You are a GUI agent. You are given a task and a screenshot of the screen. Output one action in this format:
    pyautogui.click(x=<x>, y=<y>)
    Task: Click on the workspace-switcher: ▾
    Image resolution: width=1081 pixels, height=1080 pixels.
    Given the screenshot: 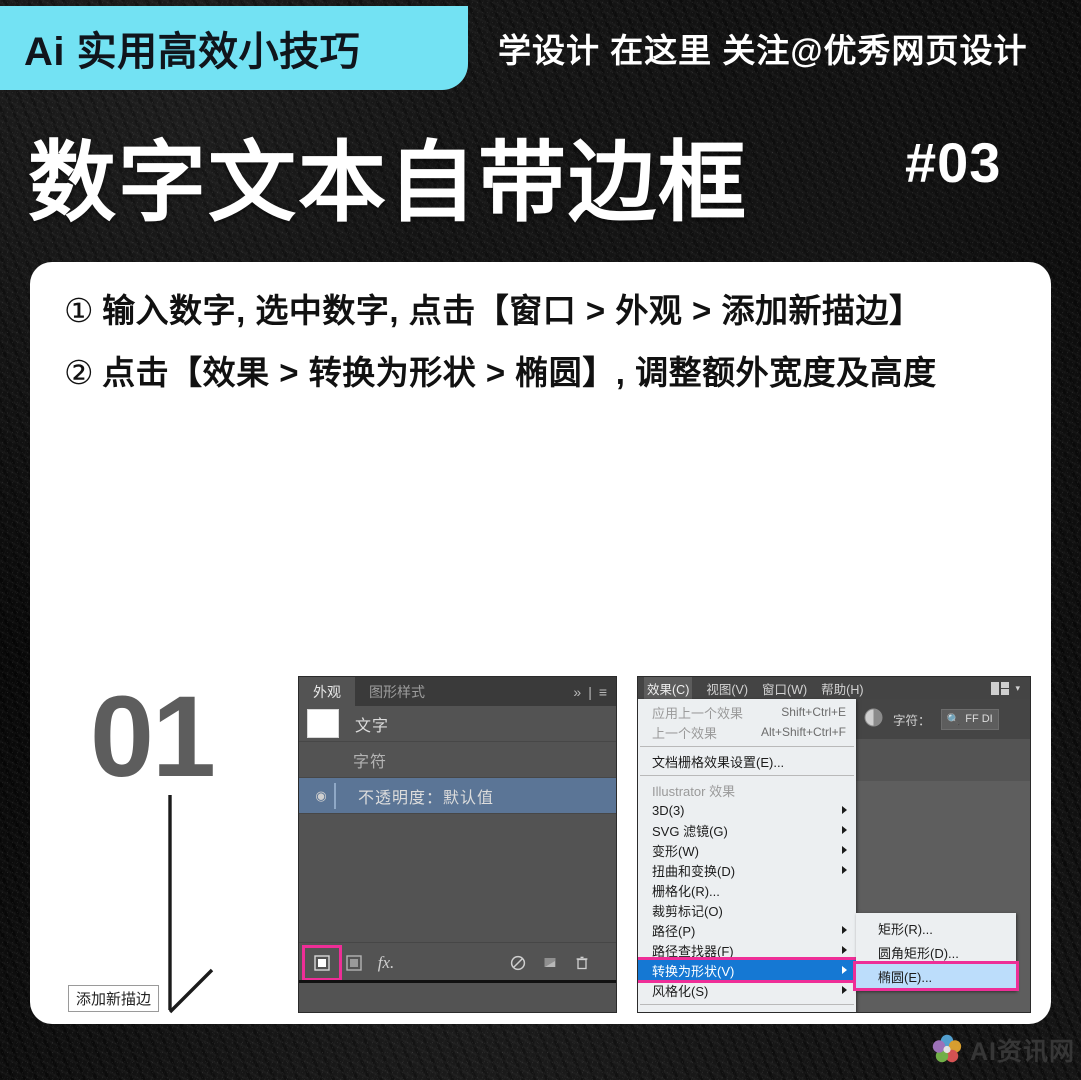 What is the action you would take?
    pyautogui.click(x=1010, y=688)
    